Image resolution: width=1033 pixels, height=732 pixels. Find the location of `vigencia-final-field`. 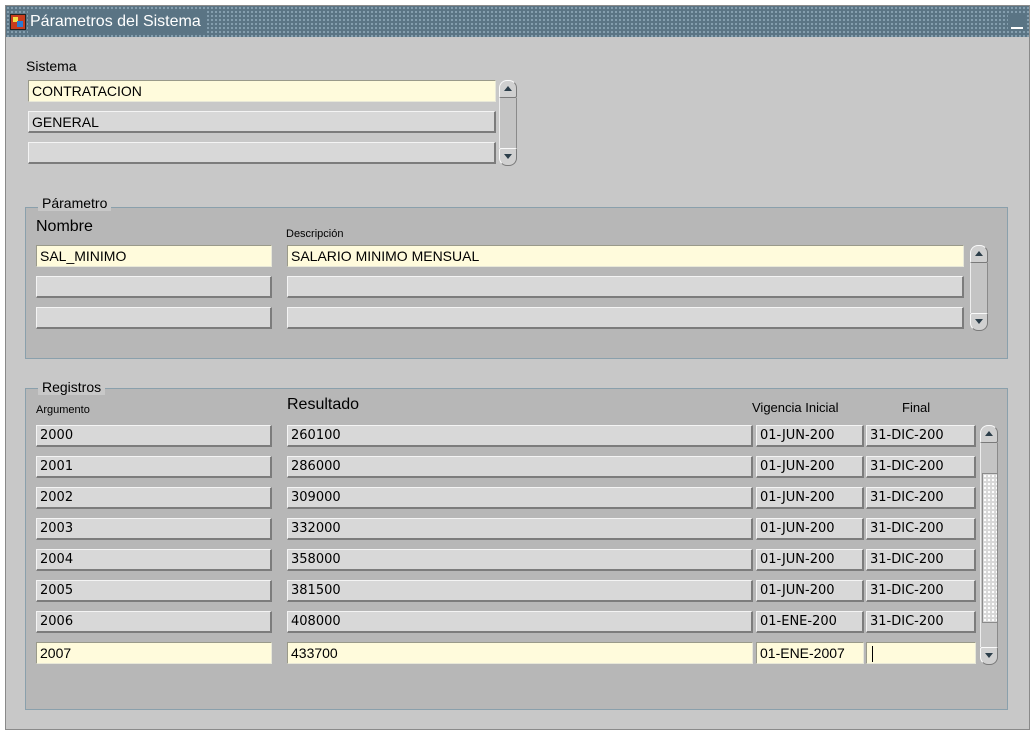

vigencia-final-field is located at coordinates (921, 653).